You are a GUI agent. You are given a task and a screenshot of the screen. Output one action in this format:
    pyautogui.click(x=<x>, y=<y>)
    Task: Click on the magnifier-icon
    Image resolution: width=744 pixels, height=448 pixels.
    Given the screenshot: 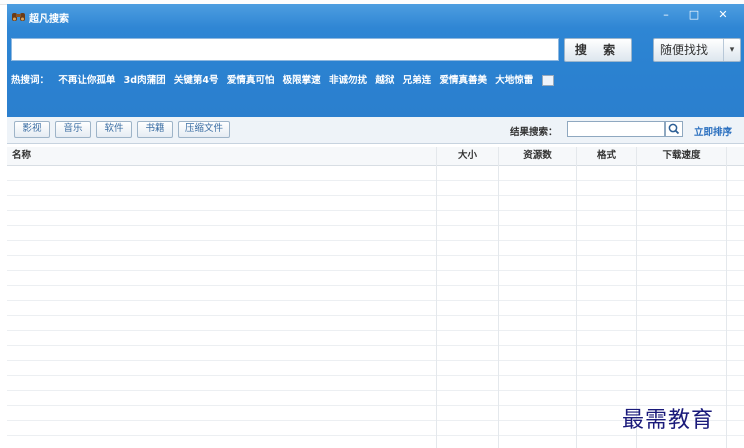 What is the action you would take?
    pyautogui.click(x=674, y=129)
    